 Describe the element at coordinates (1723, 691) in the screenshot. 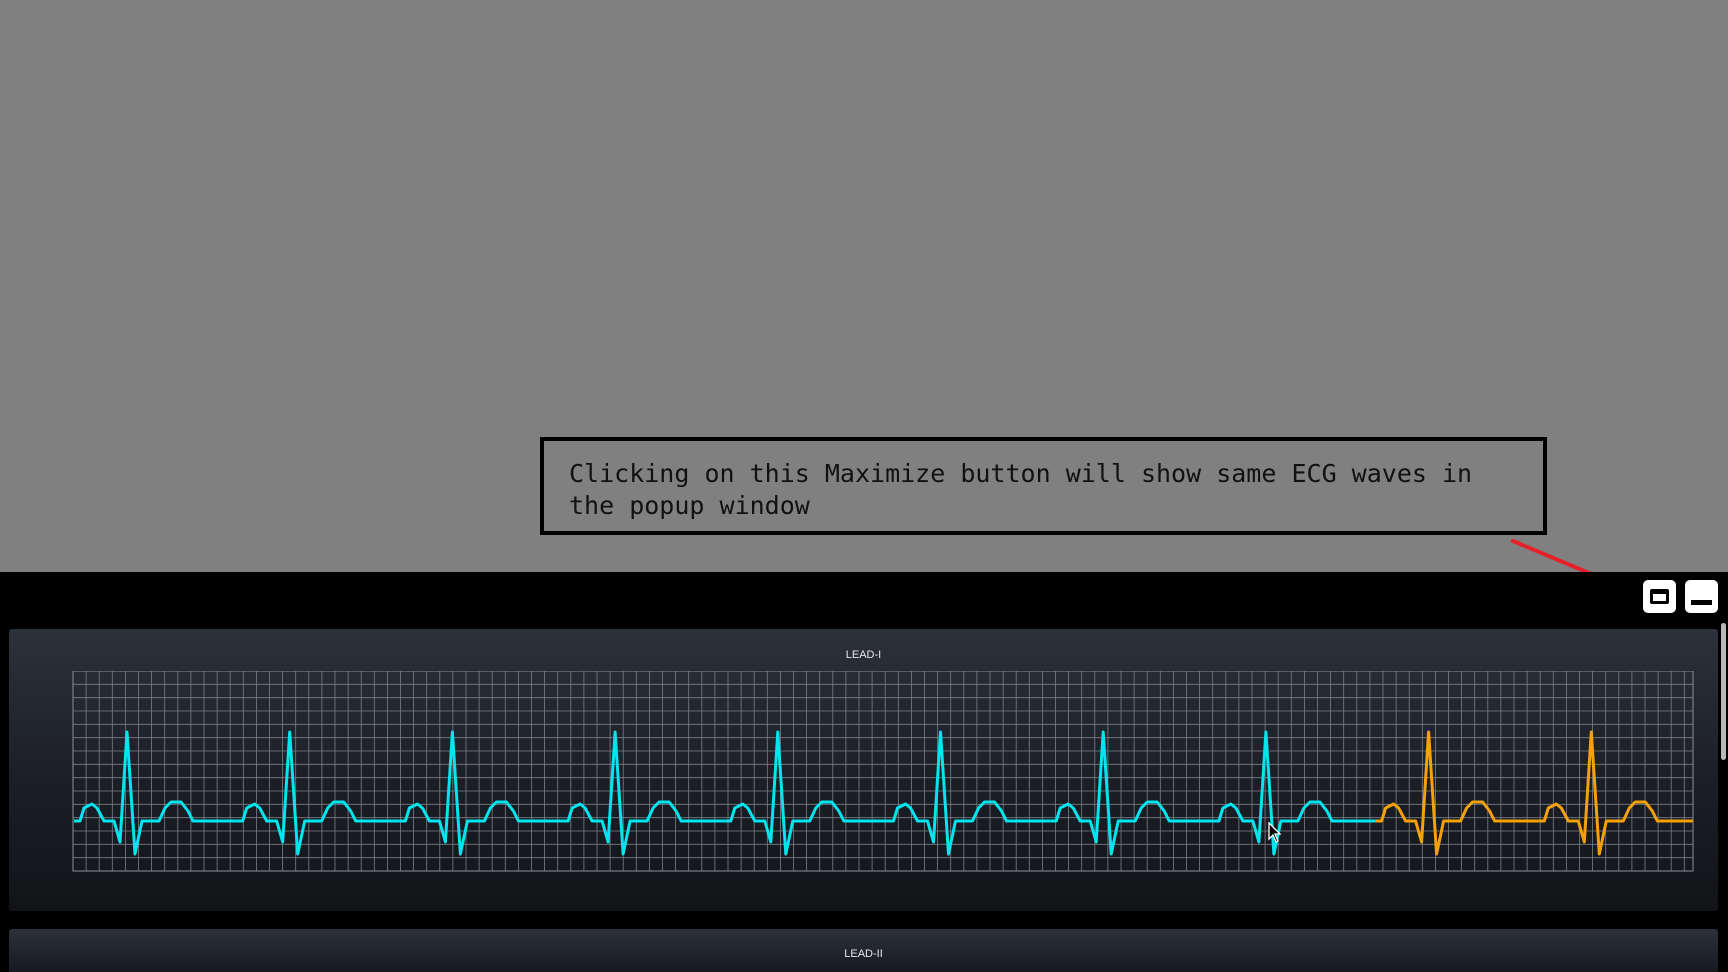

I see `scrollbar-thumb` at that location.